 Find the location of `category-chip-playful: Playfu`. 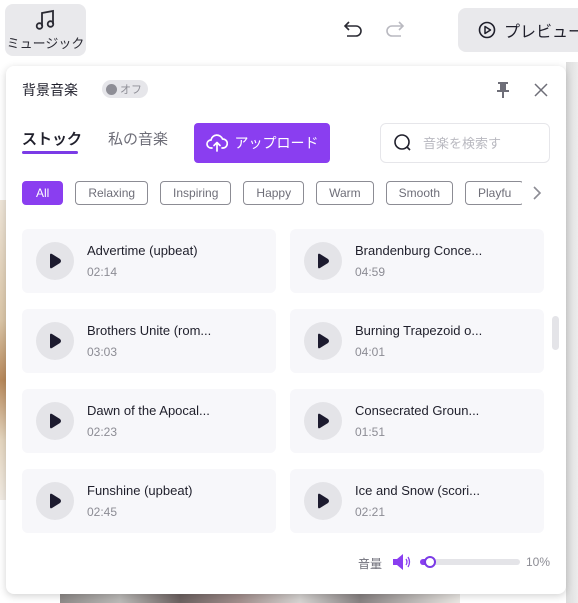

category-chip-playful: Playfu is located at coordinates (493, 193).